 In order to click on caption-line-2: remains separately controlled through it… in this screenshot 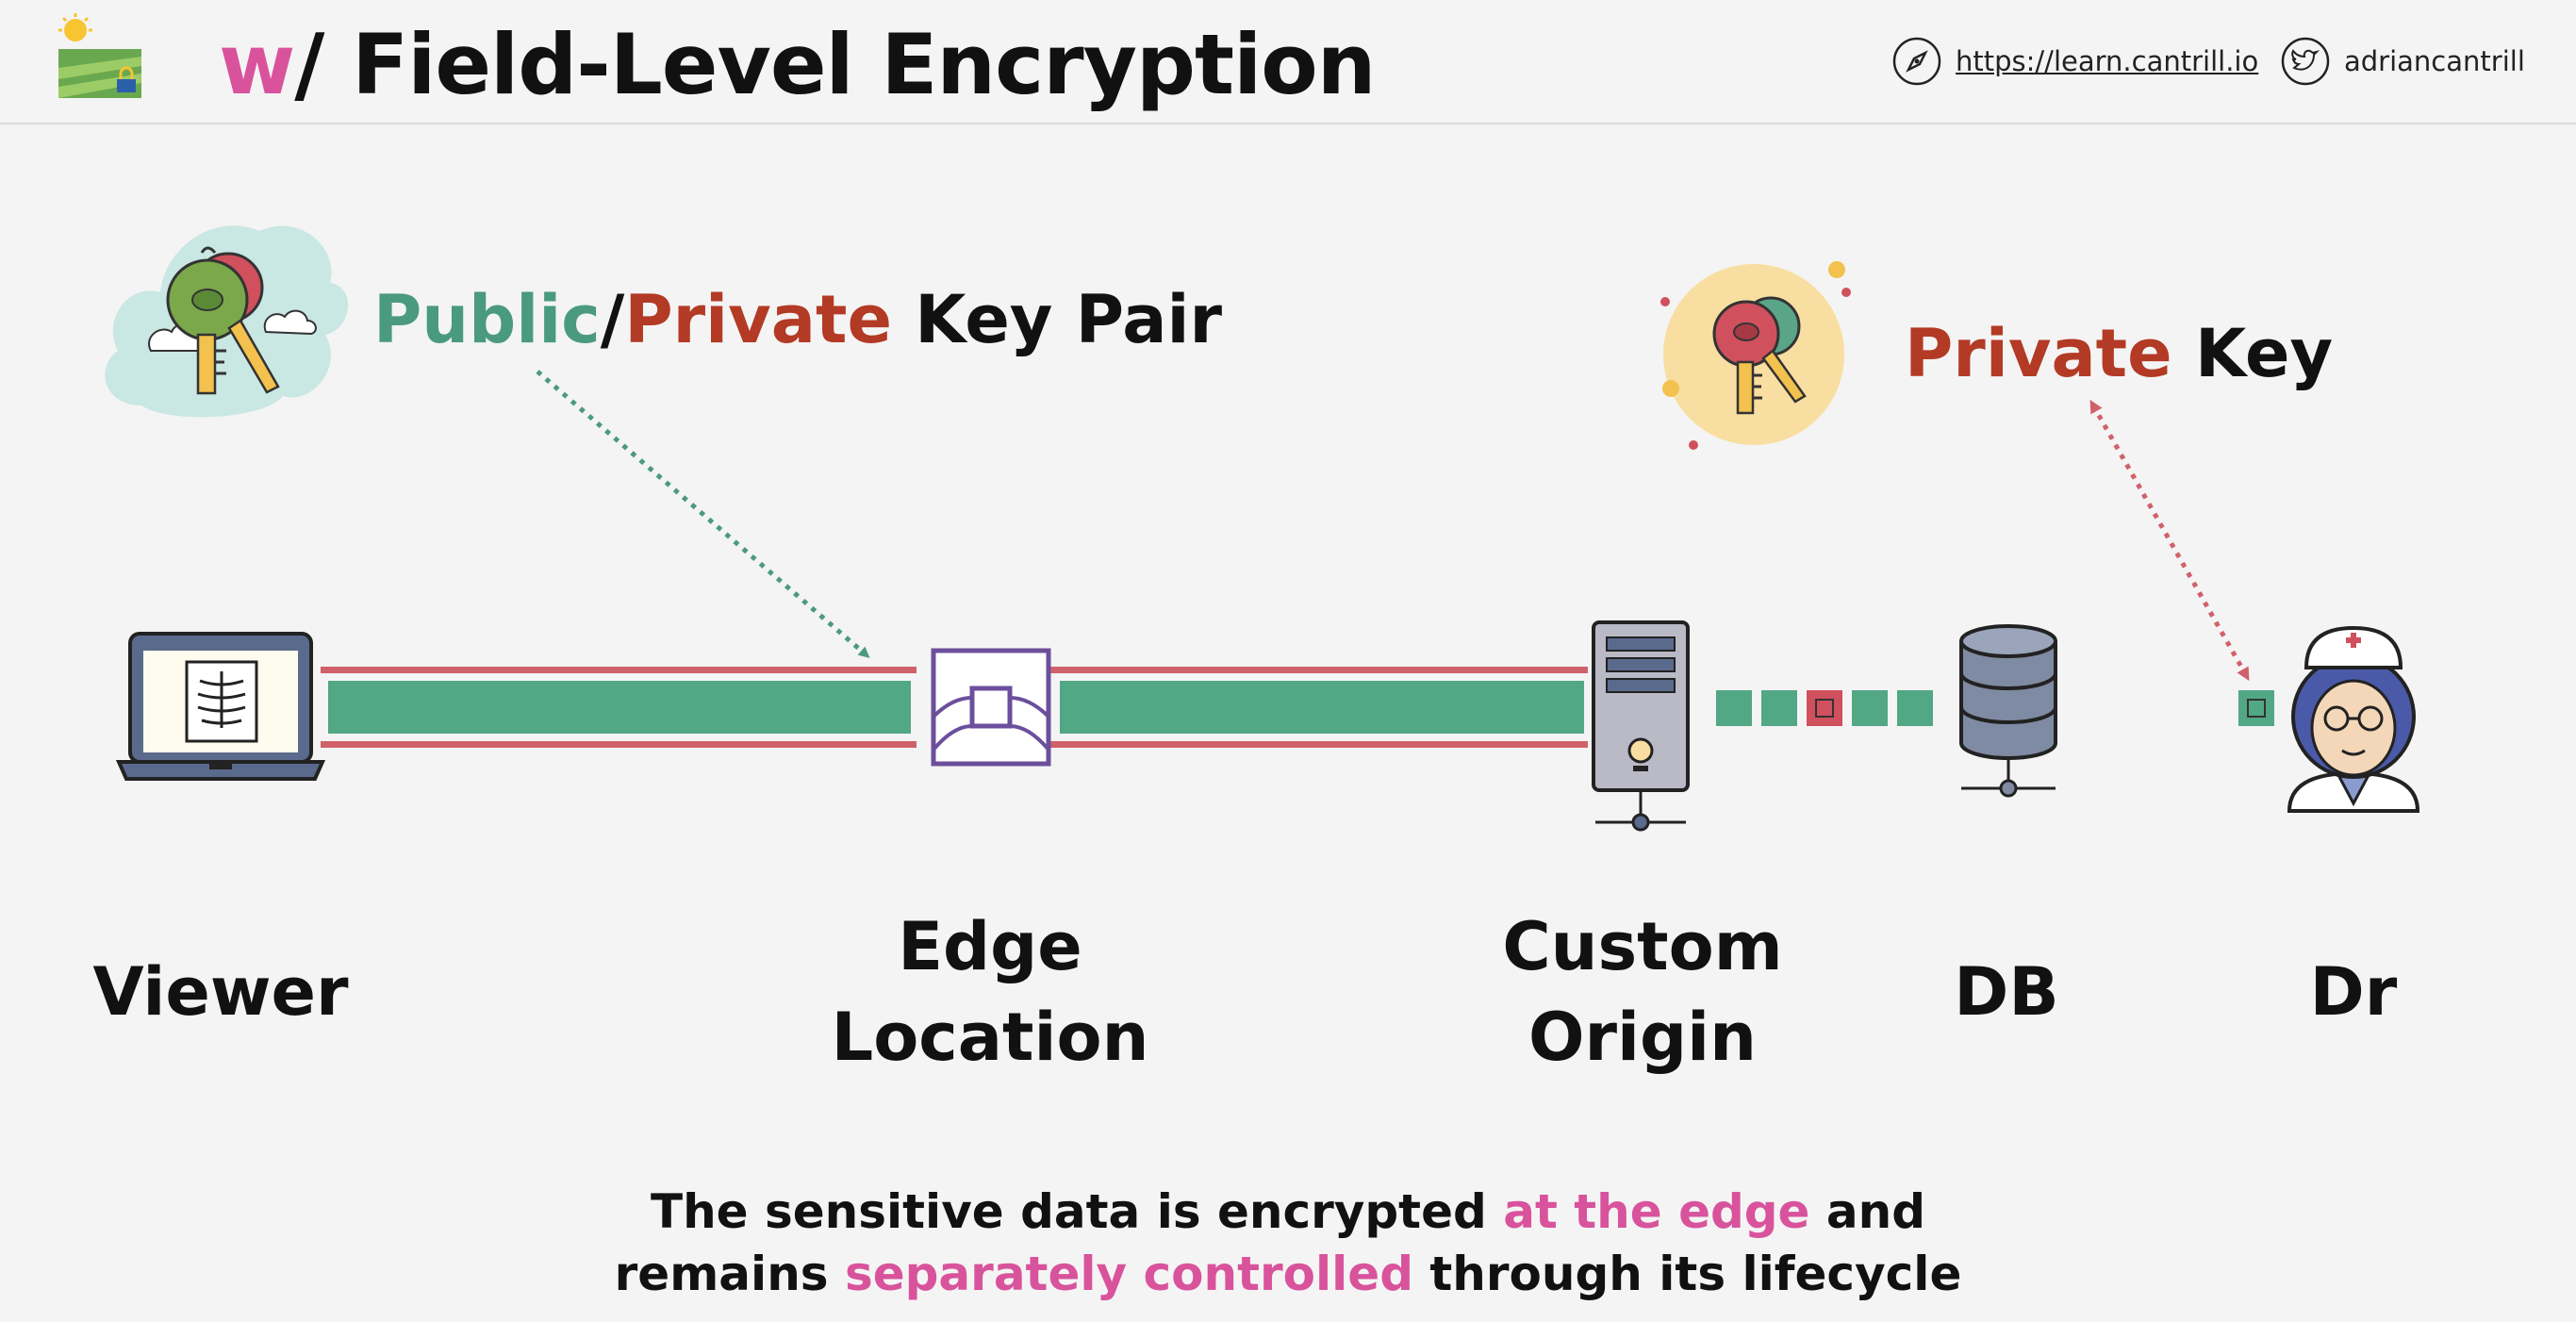, I will do `click(1288, 1274)`.